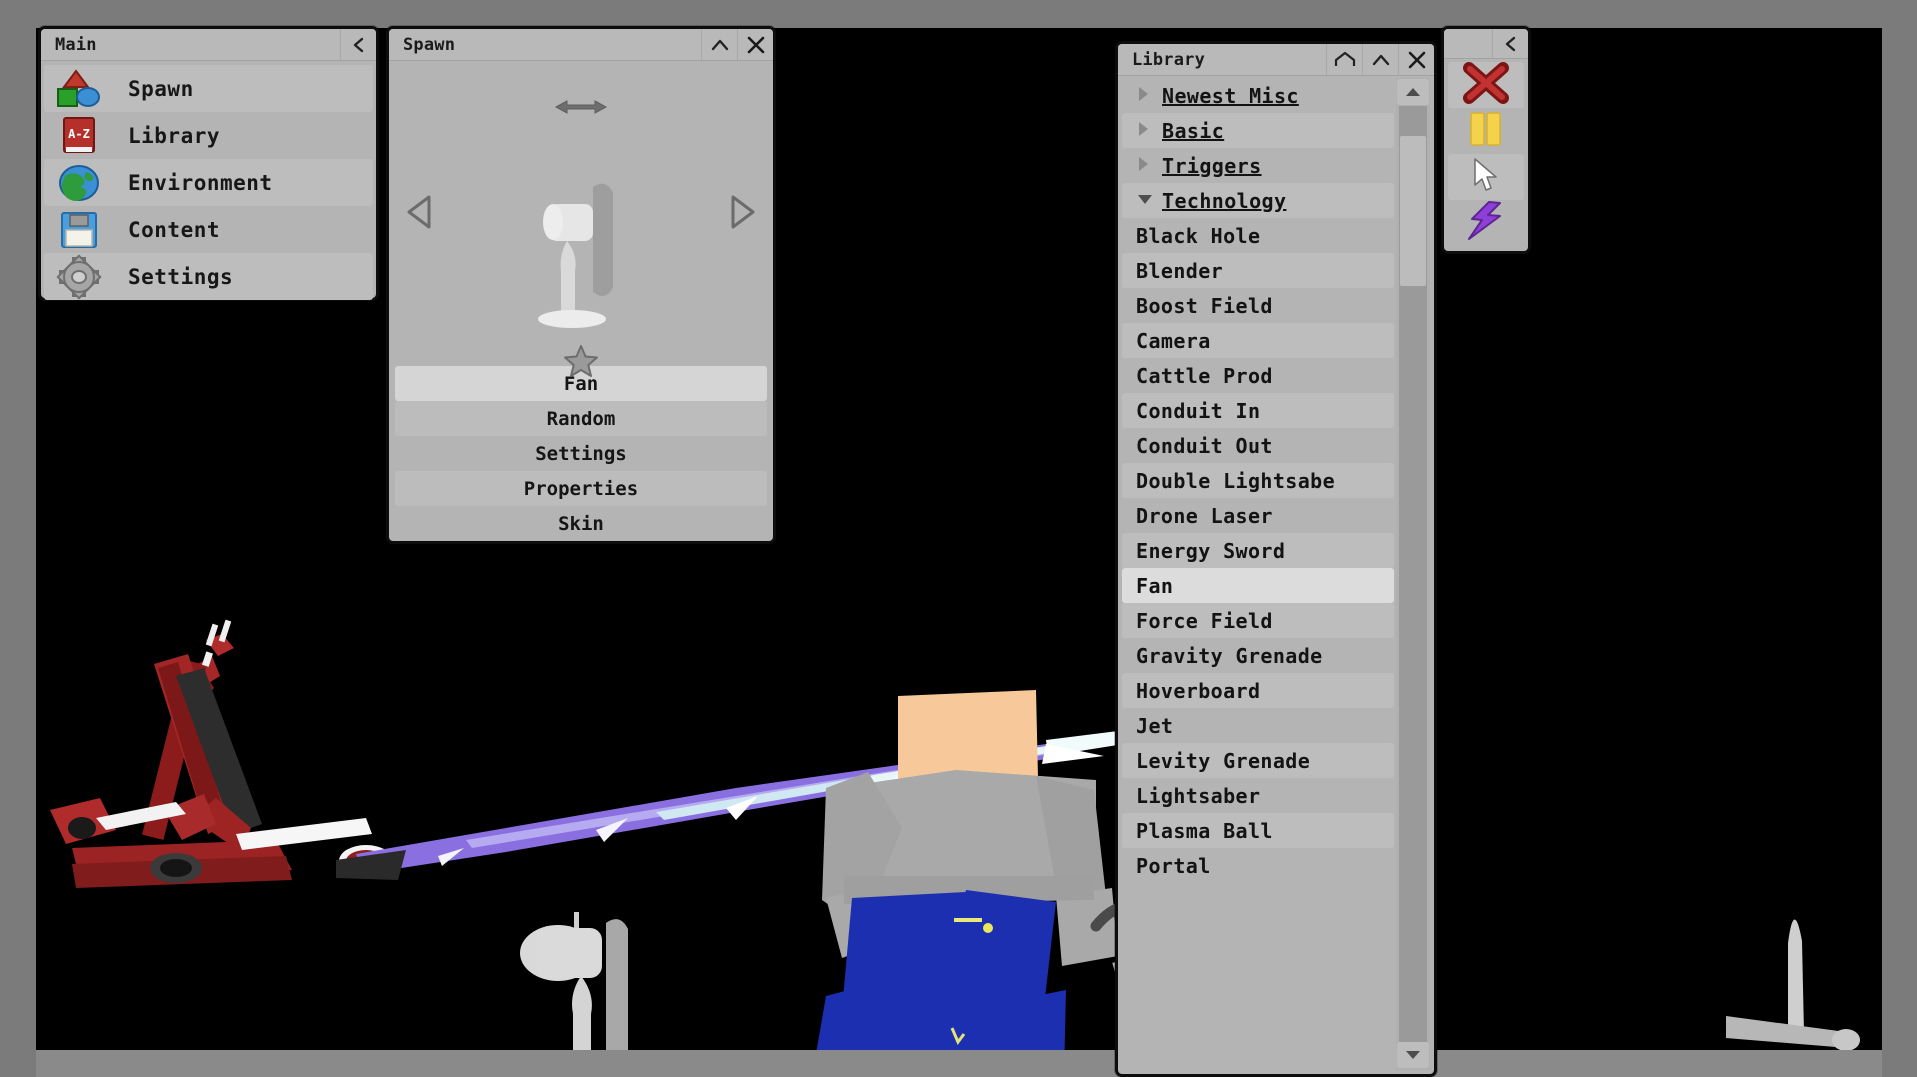 Image resolution: width=1917 pixels, height=1077 pixels. What do you see at coordinates (1258, 690) in the screenshot?
I see `library-item-hoverboard: Hoverboard` at bounding box center [1258, 690].